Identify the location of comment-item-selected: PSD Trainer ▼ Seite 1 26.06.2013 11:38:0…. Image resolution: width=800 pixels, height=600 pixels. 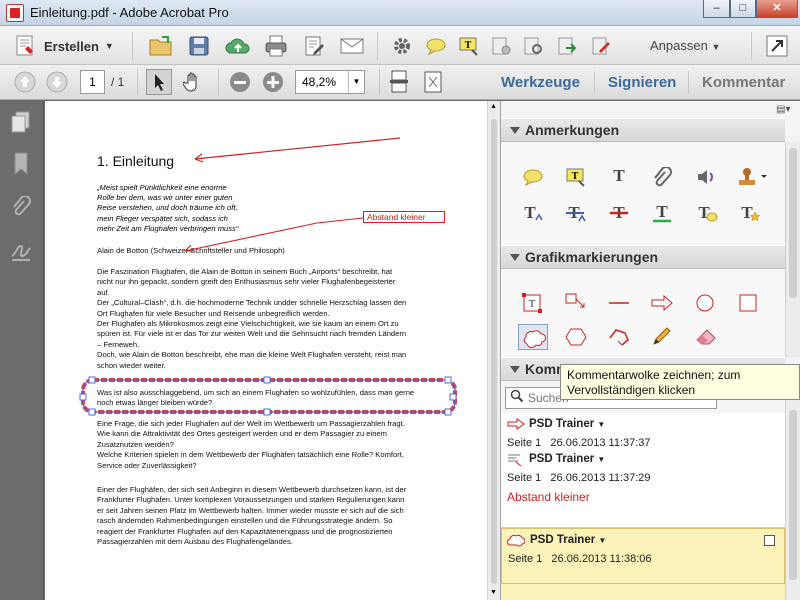
(643, 556).